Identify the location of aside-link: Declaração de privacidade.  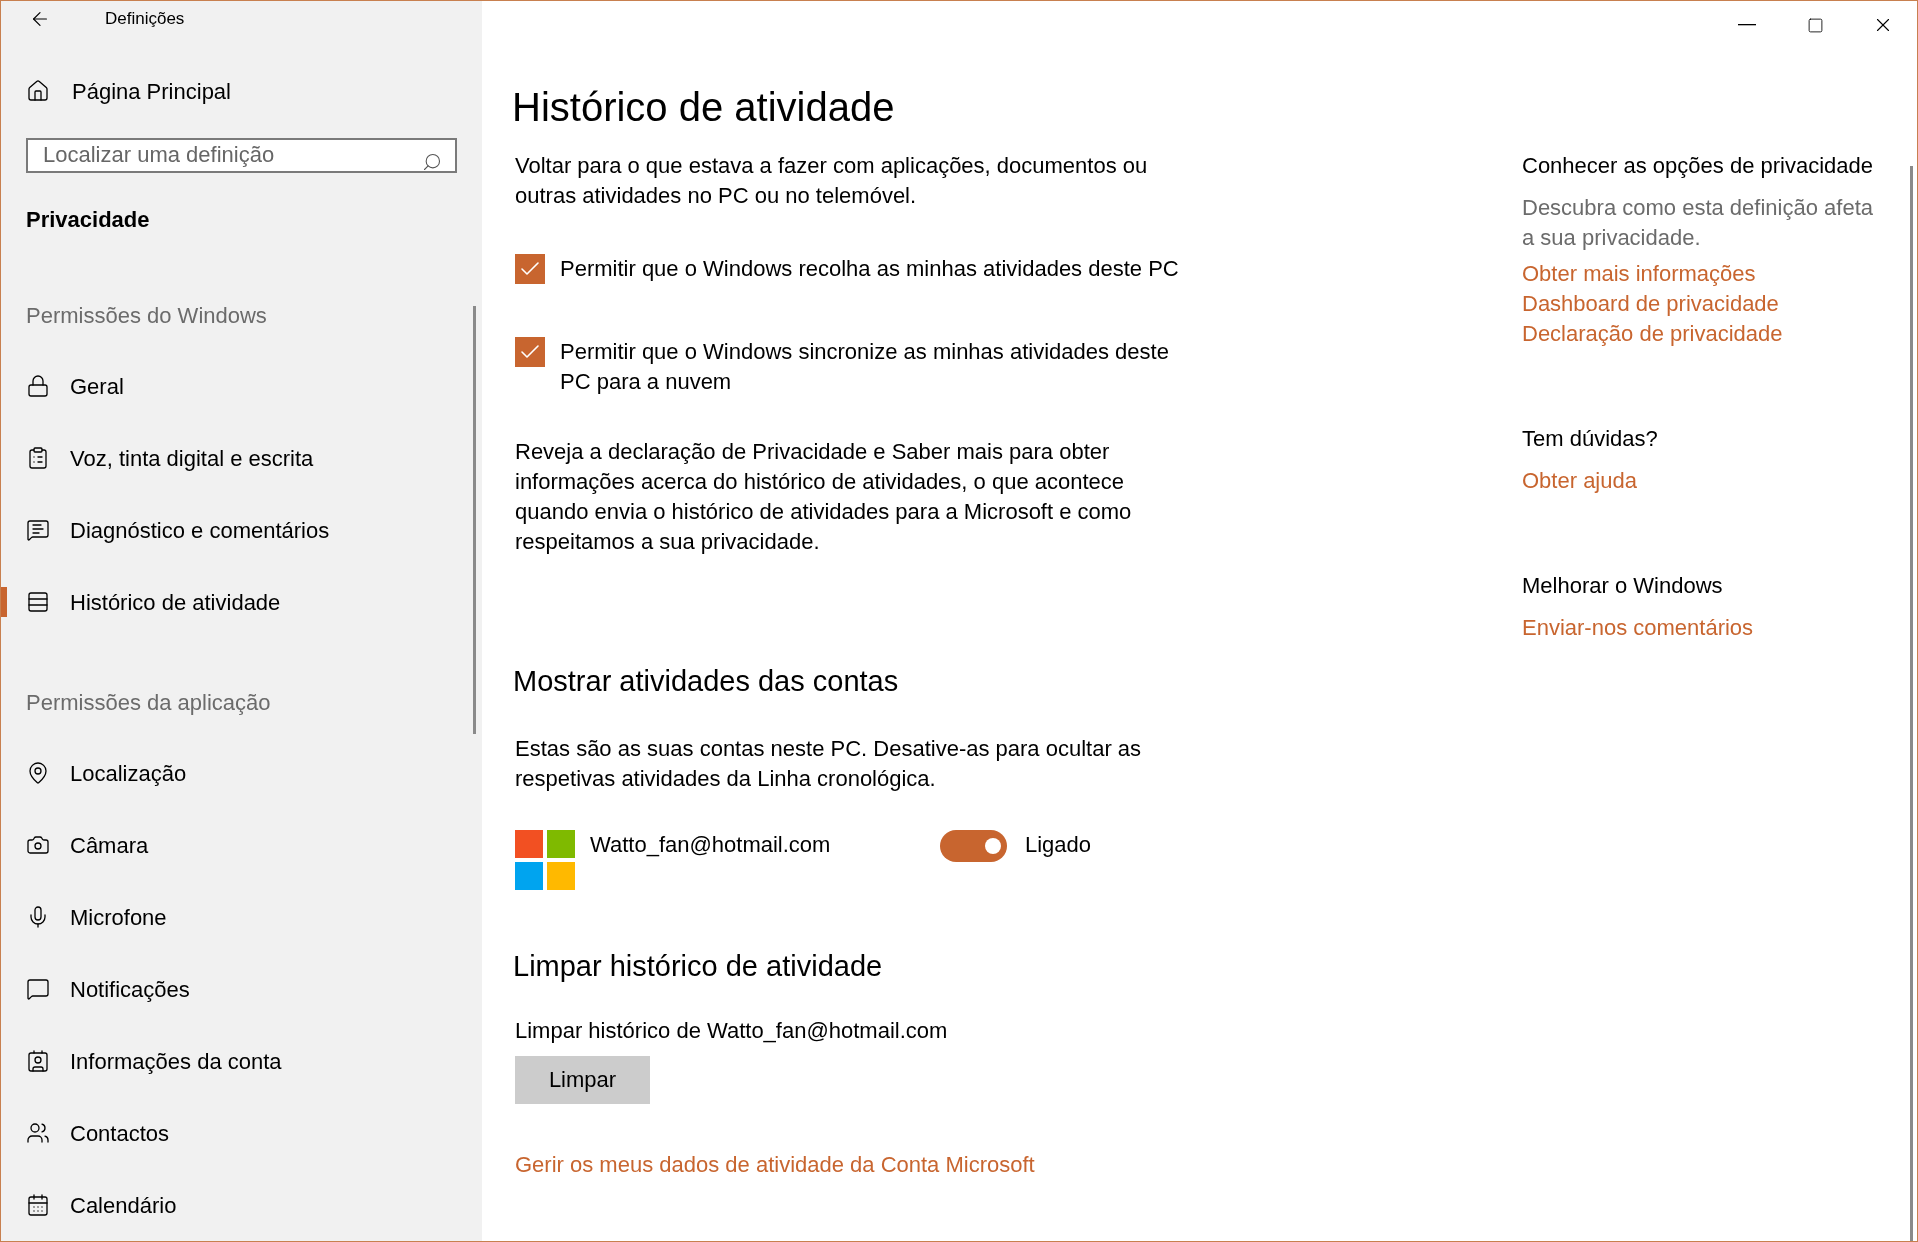
(1652, 334).